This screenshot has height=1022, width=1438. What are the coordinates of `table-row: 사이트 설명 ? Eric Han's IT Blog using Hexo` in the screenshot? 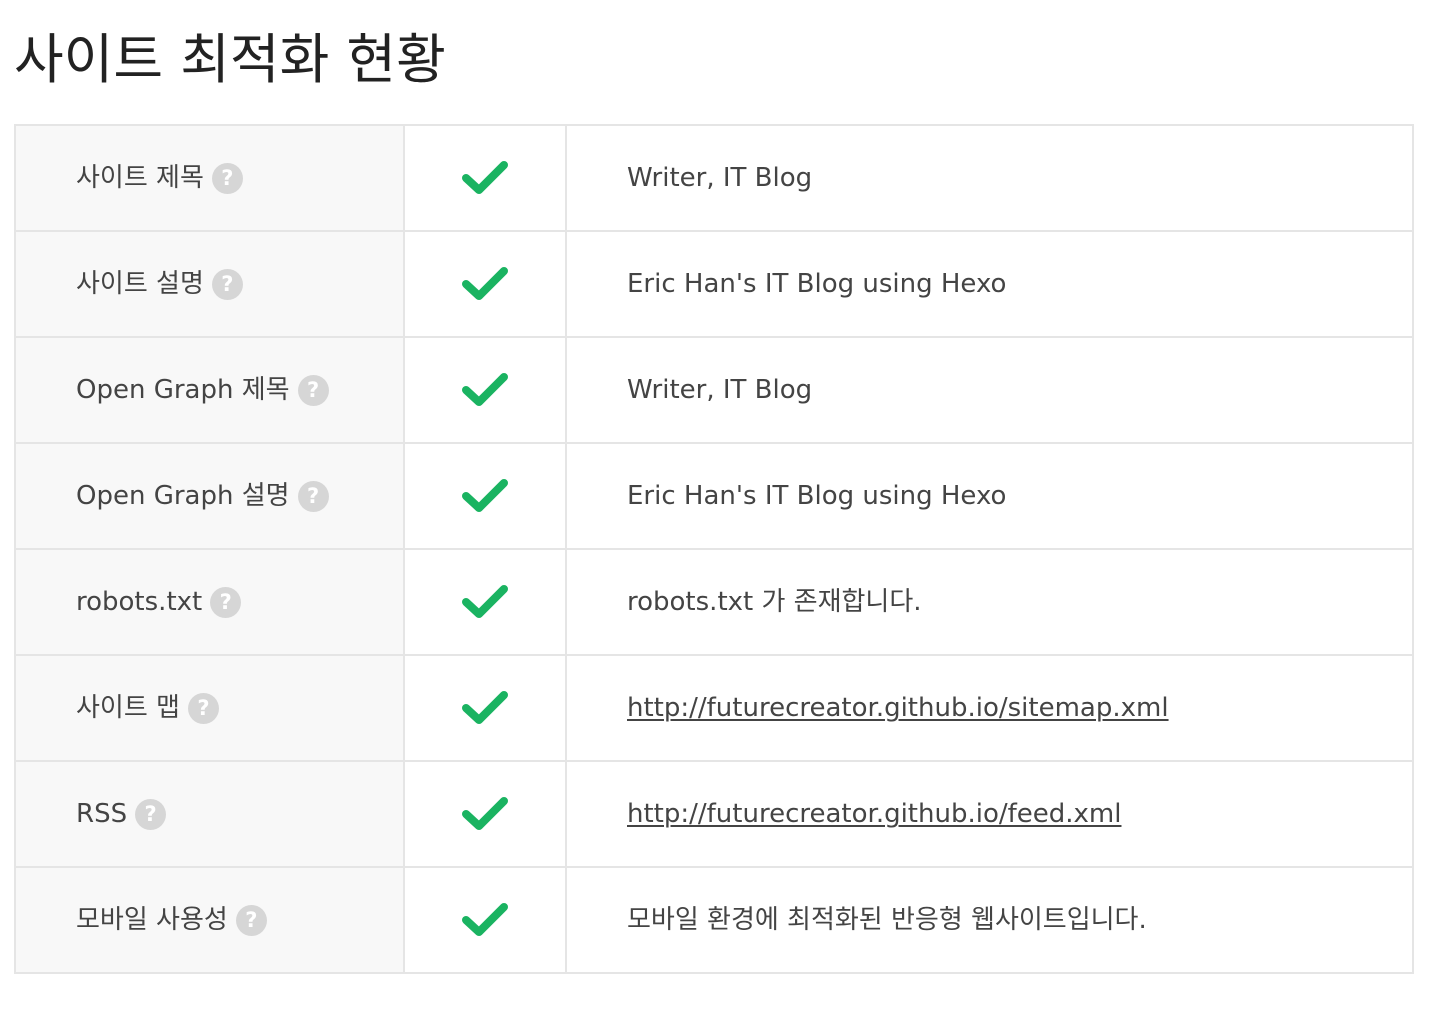 It's located at (714, 284).